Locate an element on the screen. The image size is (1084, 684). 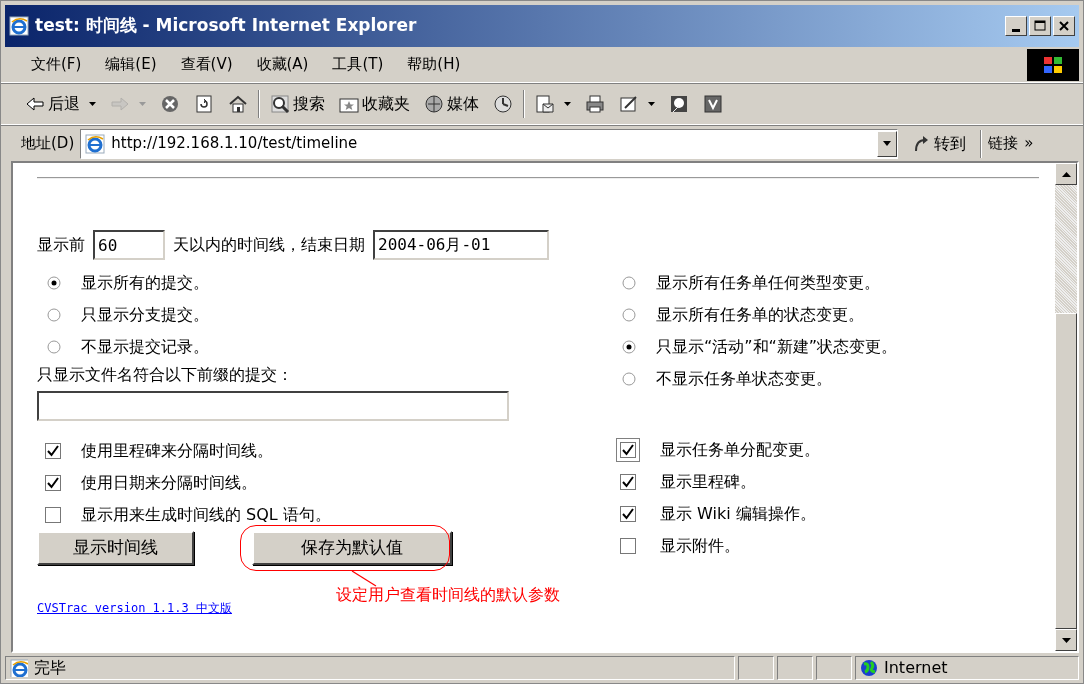
go-button: 转到 is located at coordinates (939, 143).